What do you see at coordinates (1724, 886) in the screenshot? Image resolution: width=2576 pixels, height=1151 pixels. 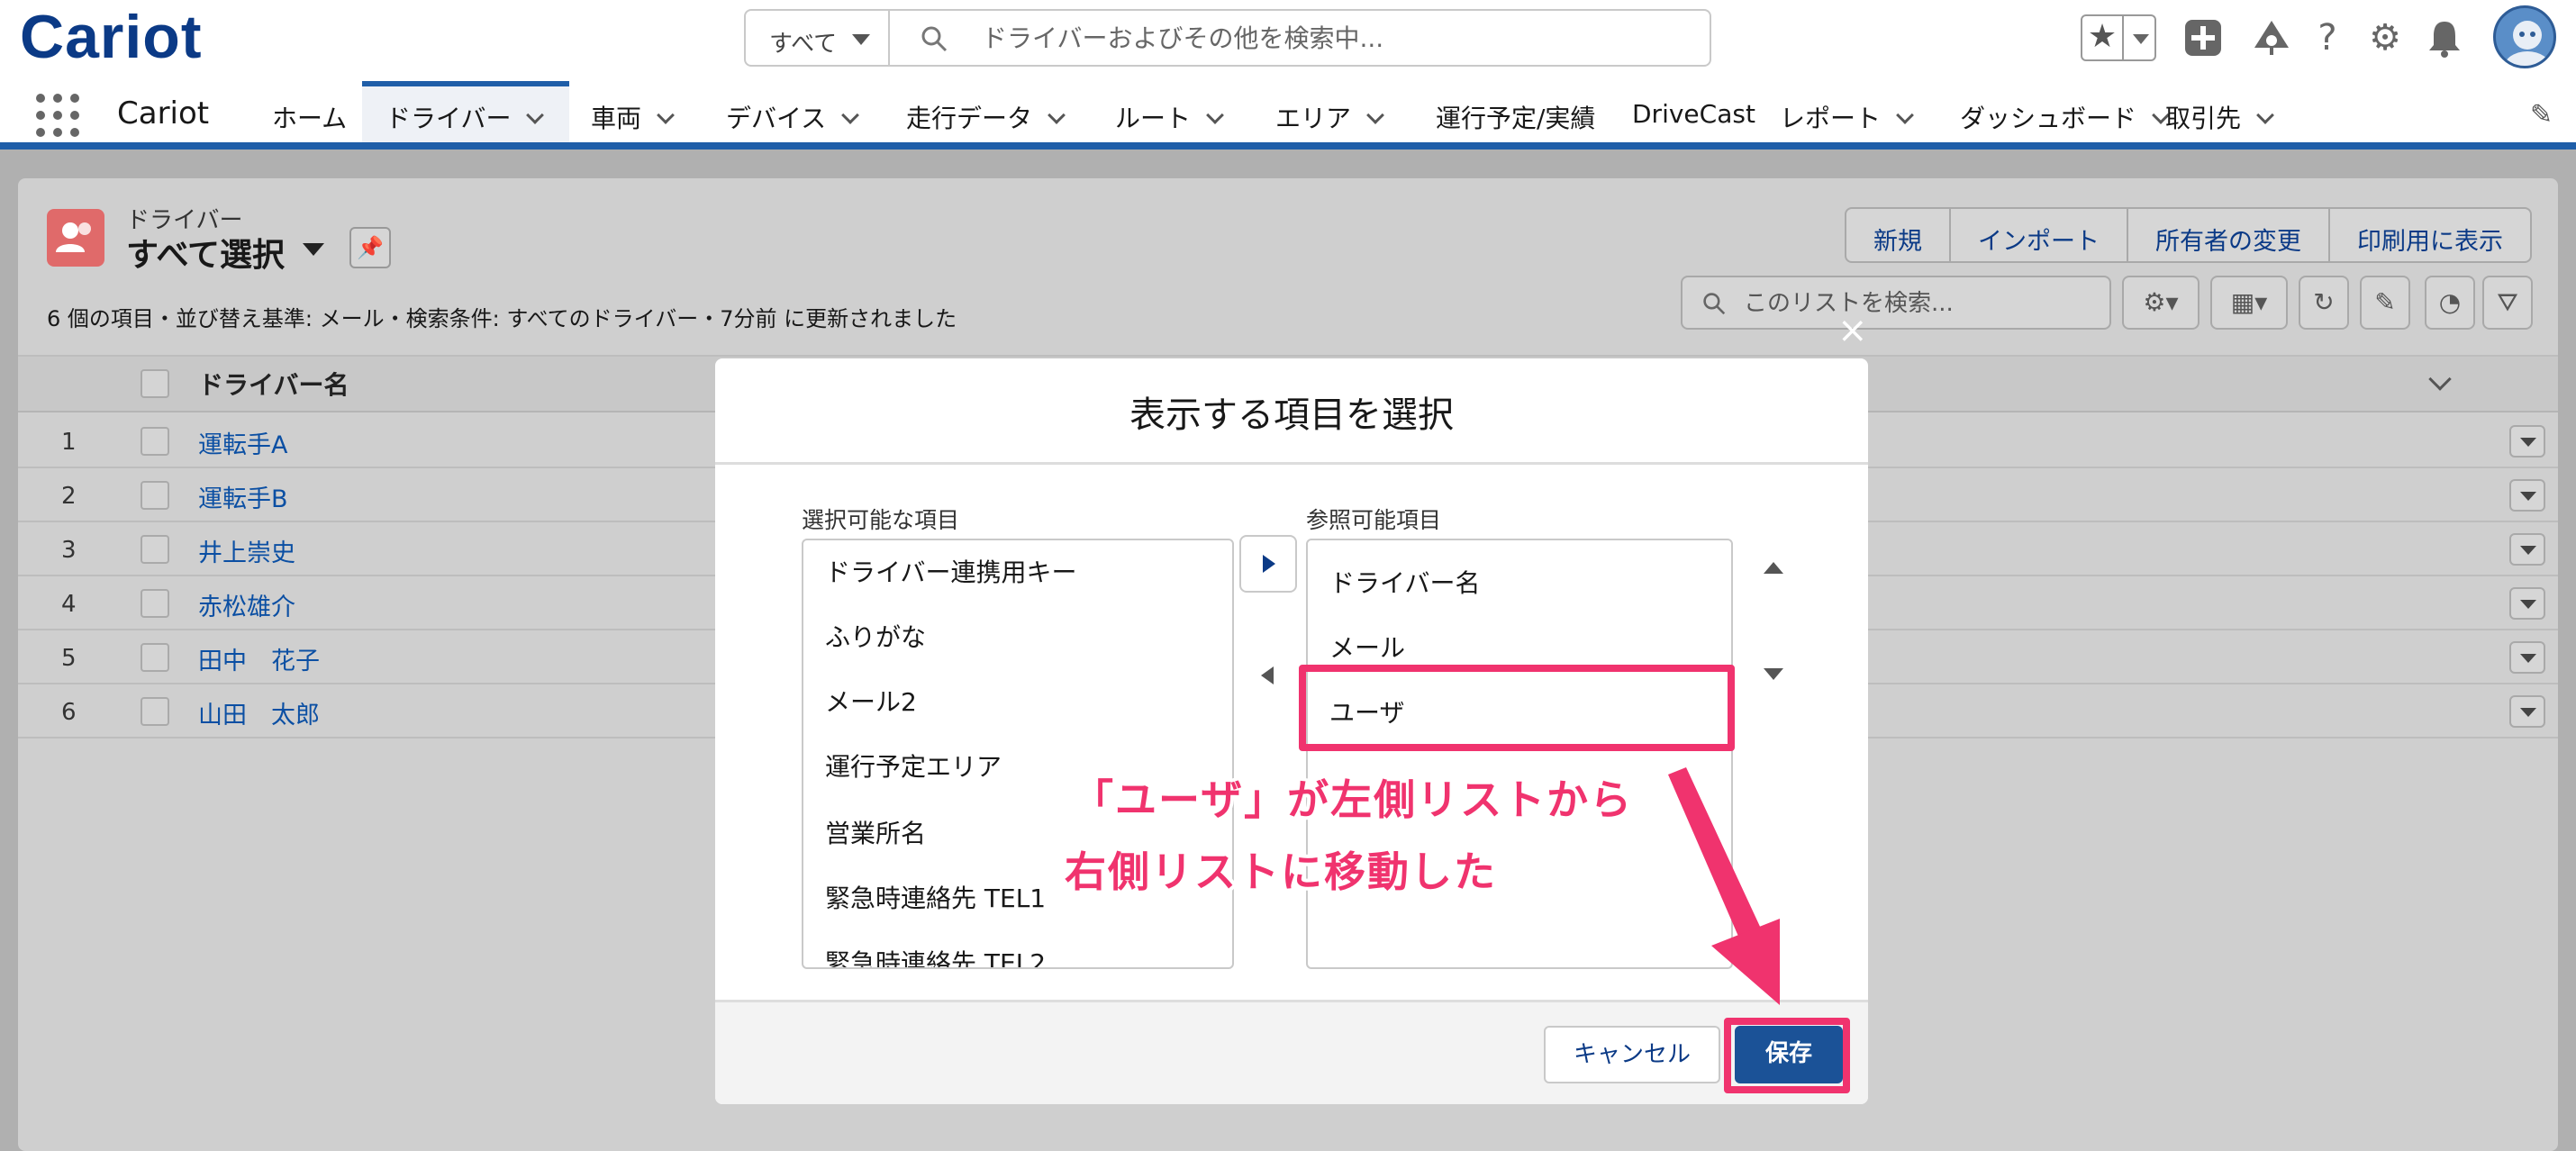 I see `annotation-arrow-icon` at bounding box center [1724, 886].